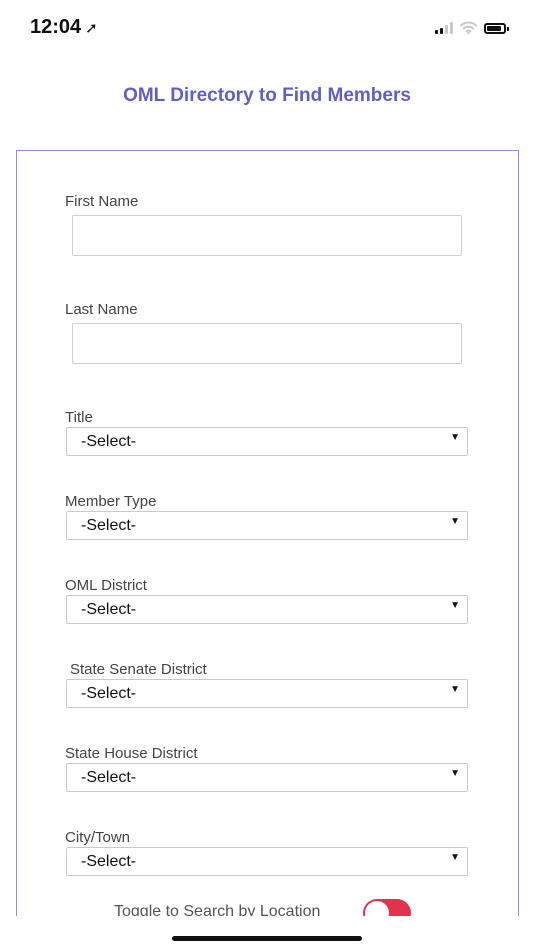  I want to click on member-type-select-value: -Select-, so click(109, 525).